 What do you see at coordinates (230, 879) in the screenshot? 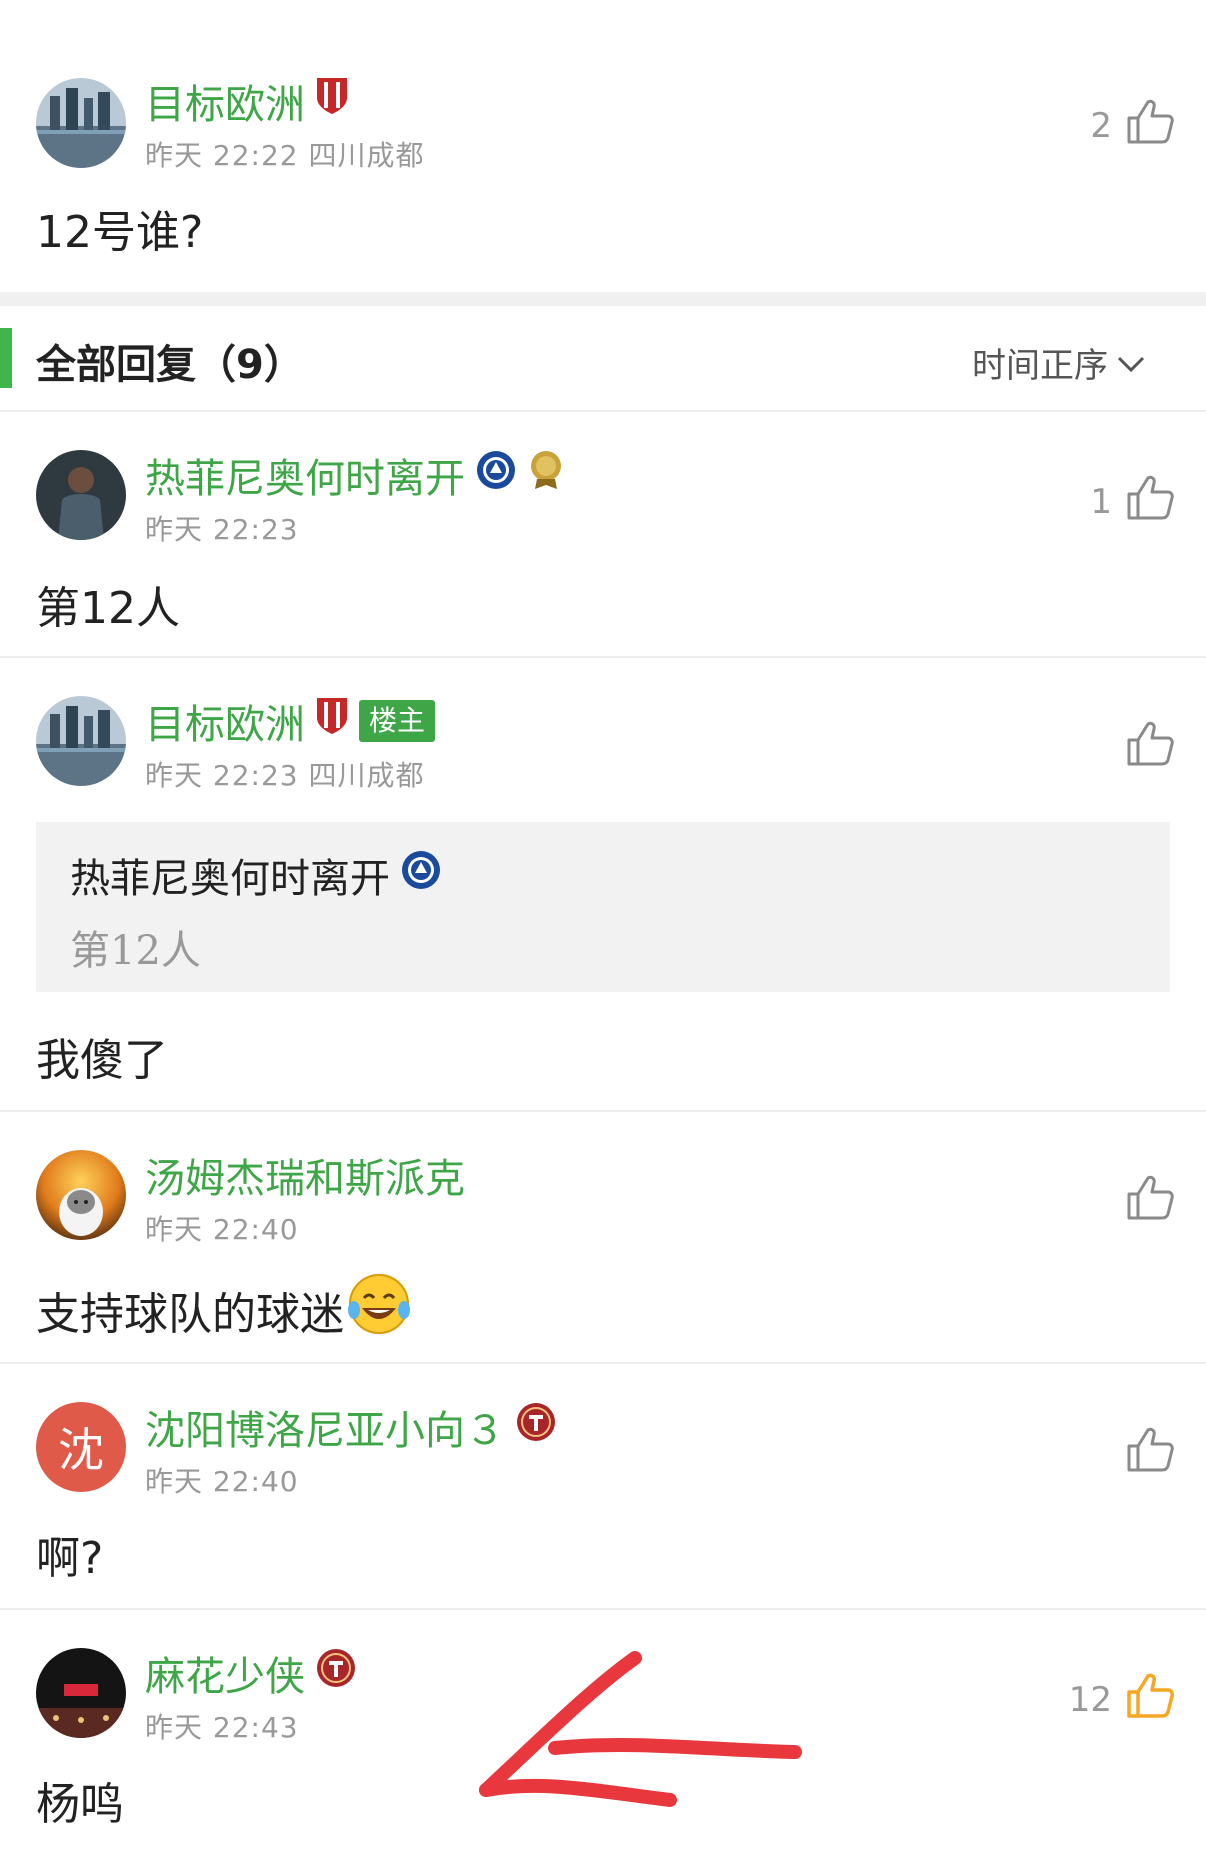
I see `quote-author-name: 热菲尼奥何时离开` at bounding box center [230, 879].